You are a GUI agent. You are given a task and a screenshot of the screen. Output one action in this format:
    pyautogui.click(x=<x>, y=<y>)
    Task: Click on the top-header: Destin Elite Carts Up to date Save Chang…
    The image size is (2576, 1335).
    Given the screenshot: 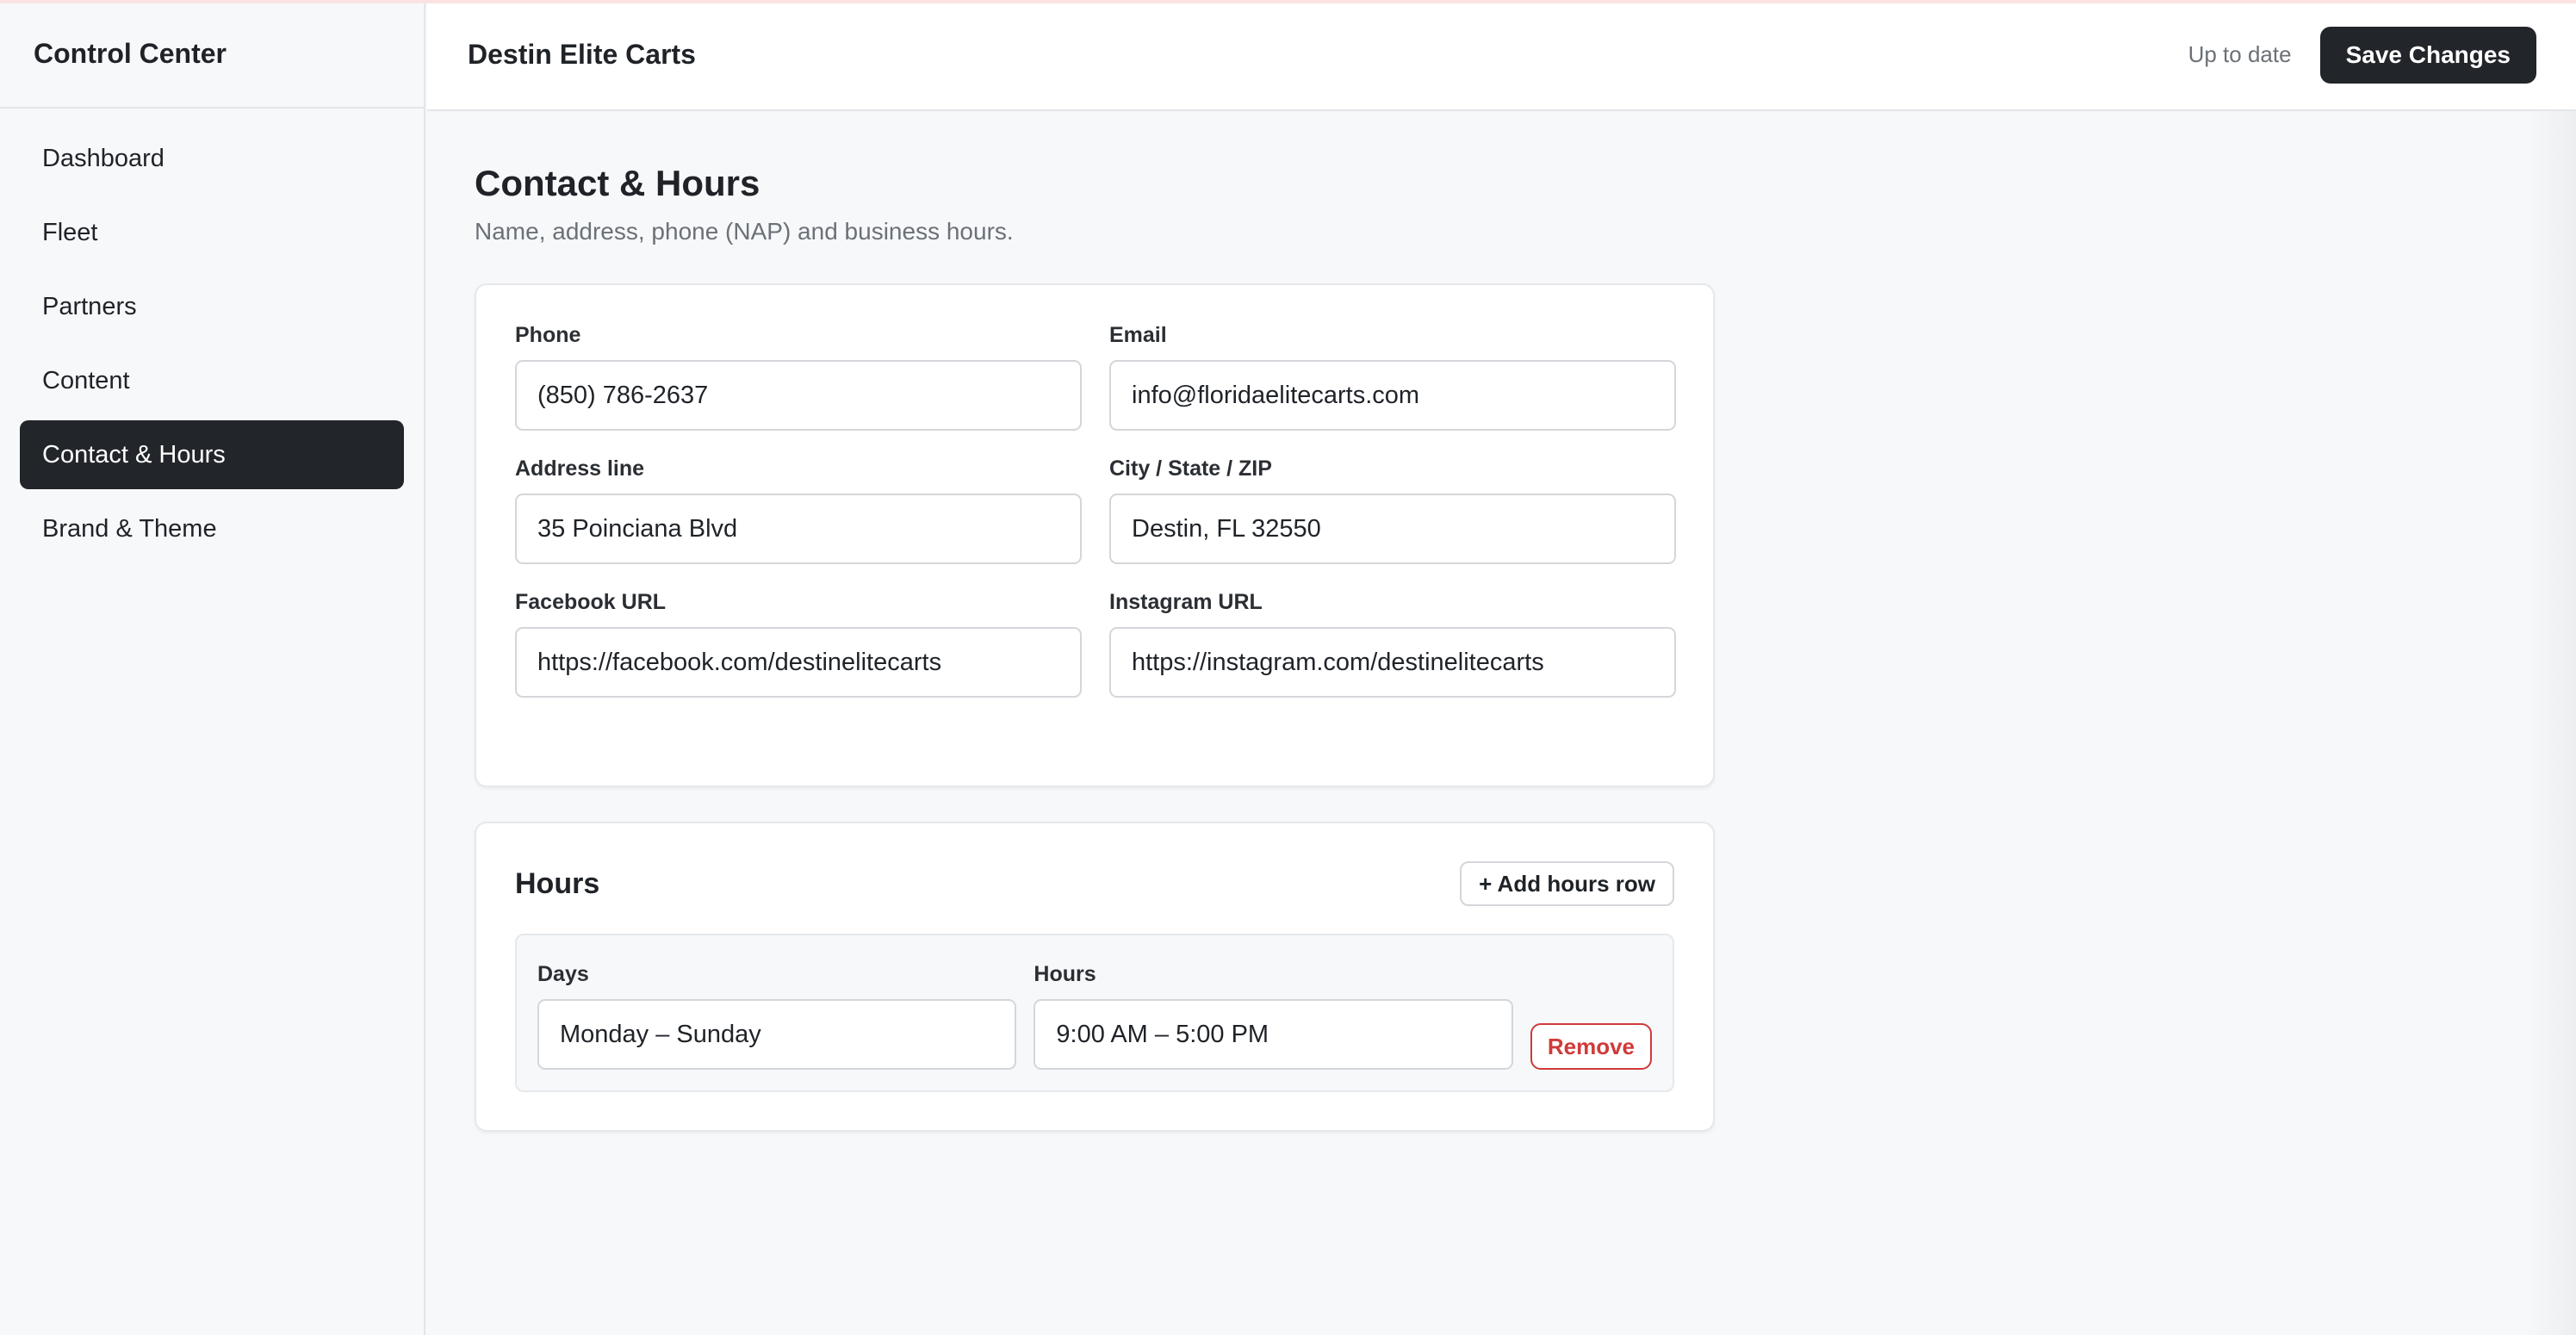 What is the action you would take?
    pyautogui.click(x=1501, y=56)
    